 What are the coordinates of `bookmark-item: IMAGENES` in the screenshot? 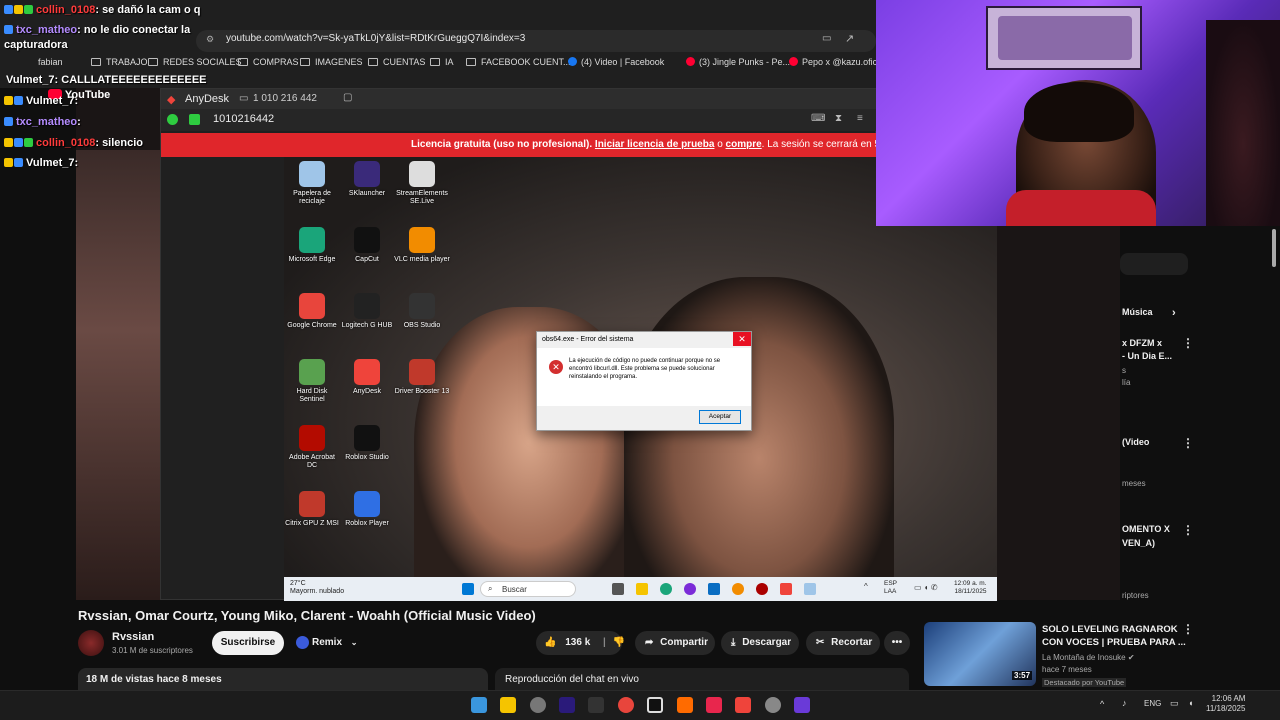 It's located at (331, 62).